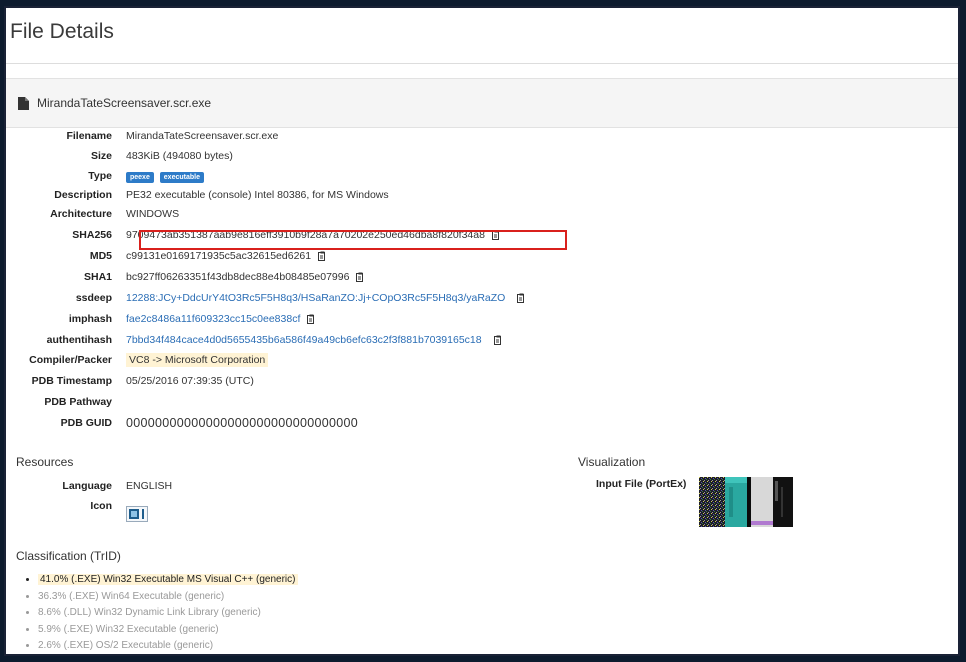 The width and height of the screenshot is (966, 662). I want to click on sha256-highlight-box, so click(353, 240).